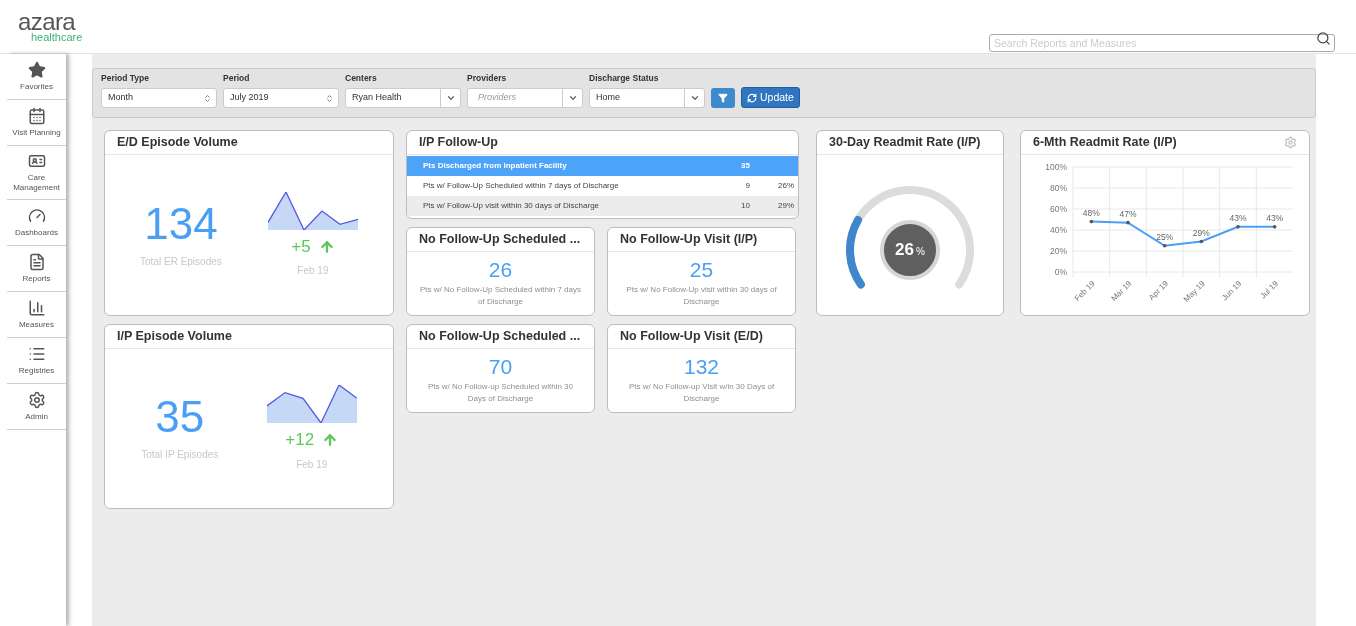 The image size is (1356, 626). What do you see at coordinates (701, 296) in the screenshot?
I see `metric-caption: Pts w/ No Follow-Up visit within 30 days of Discharge` at bounding box center [701, 296].